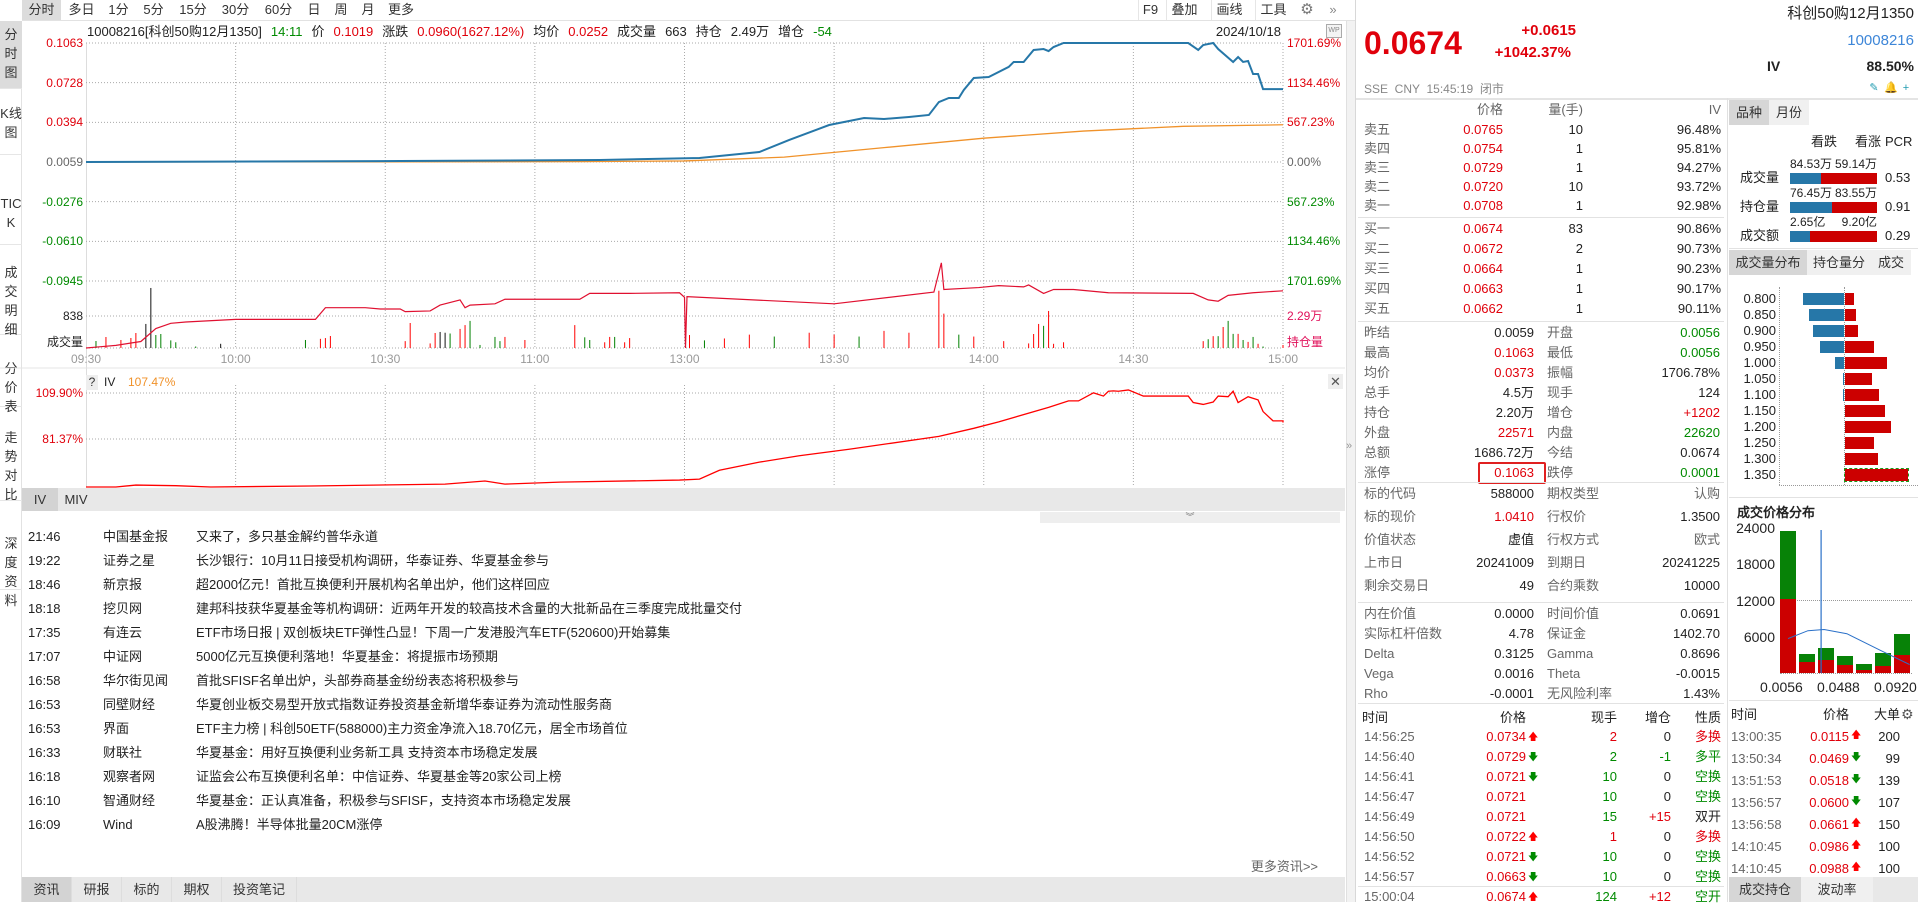 The height and width of the screenshot is (907, 1918). What do you see at coordinates (235, 359) in the screenshot?
I see `time-label: 10:00` at bounding box center [235, 359].